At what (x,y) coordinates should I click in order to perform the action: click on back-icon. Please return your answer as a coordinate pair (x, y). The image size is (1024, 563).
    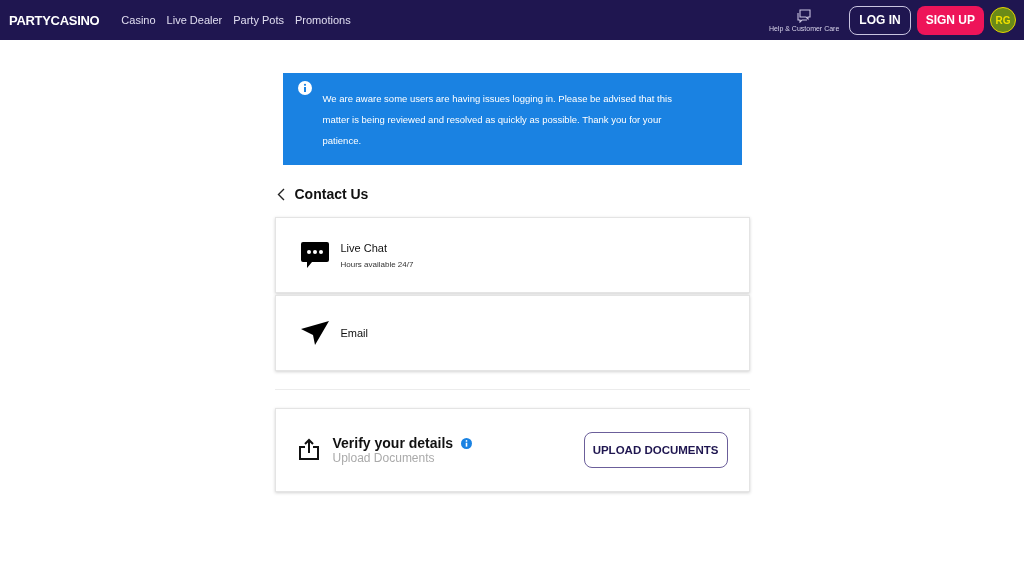
    Looking at the image, I should click on (280, 194).